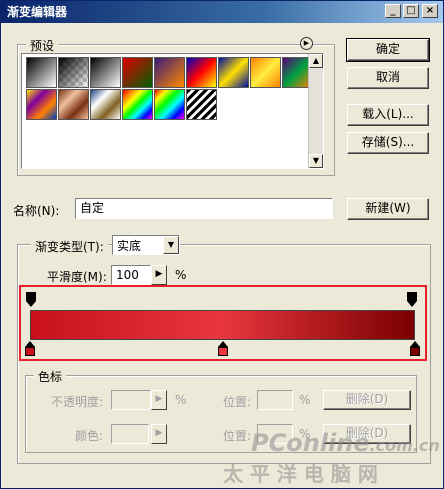  What do you see at coordinates (404, 445) in the screenshot?
I see `watermark-brand-suffix: .com.cn` at bounding box center [404, 445].